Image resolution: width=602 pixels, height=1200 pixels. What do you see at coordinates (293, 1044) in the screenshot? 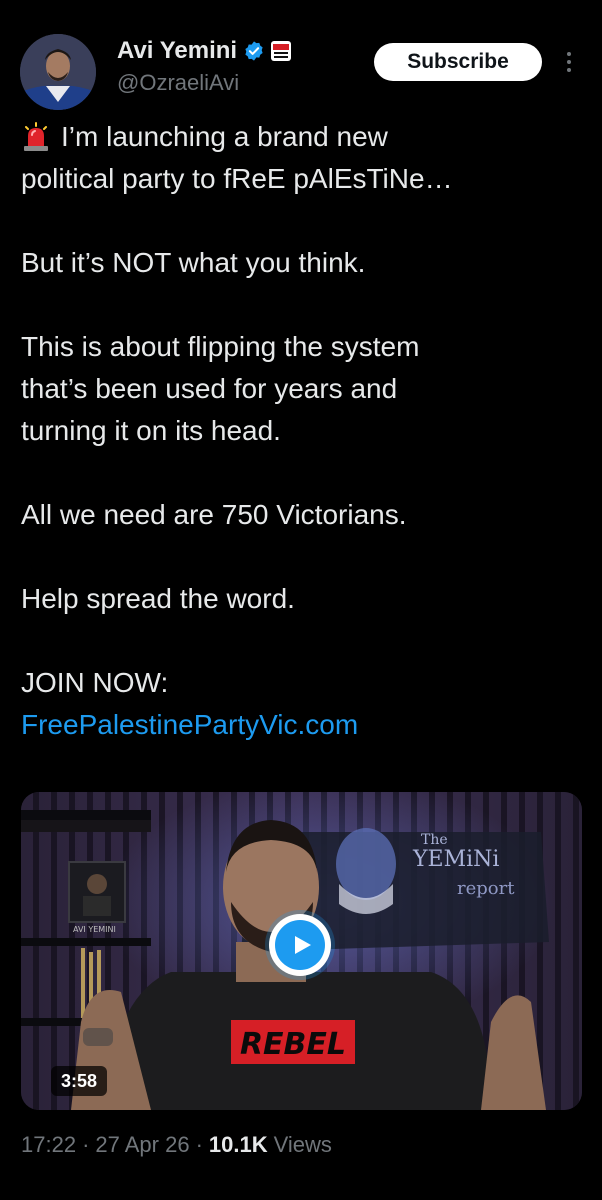
I see `shirt-logo-text: REBEL` at bounding box center [293, 1044].